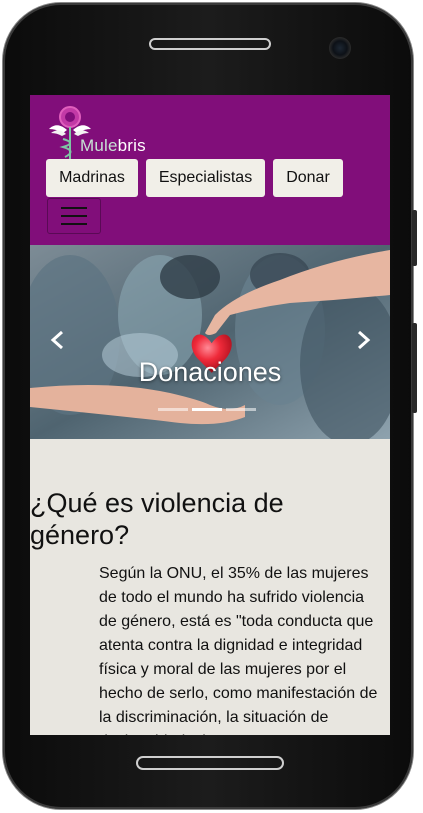 The width and height of the screenshot is (423, 813). I want to click on bottom-speaker, so click(210, 763).